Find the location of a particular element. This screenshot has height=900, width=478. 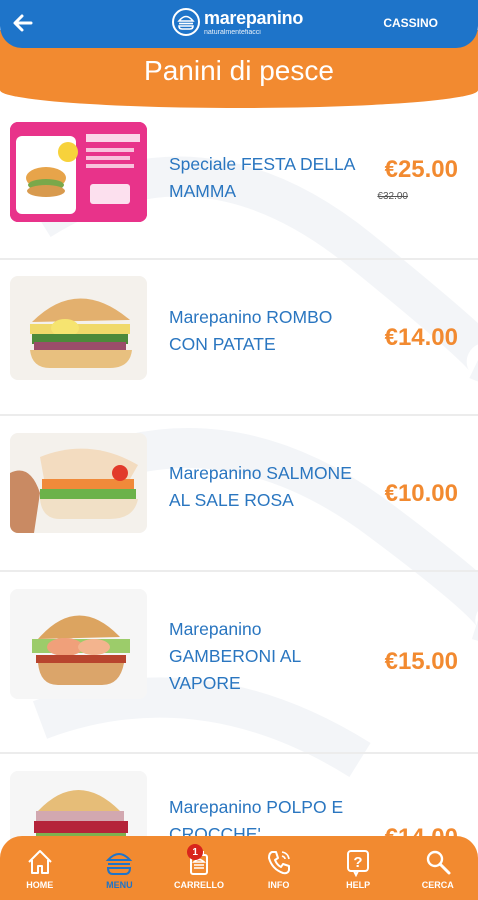

arrow-left-icon is located at coordinates (23, 23).